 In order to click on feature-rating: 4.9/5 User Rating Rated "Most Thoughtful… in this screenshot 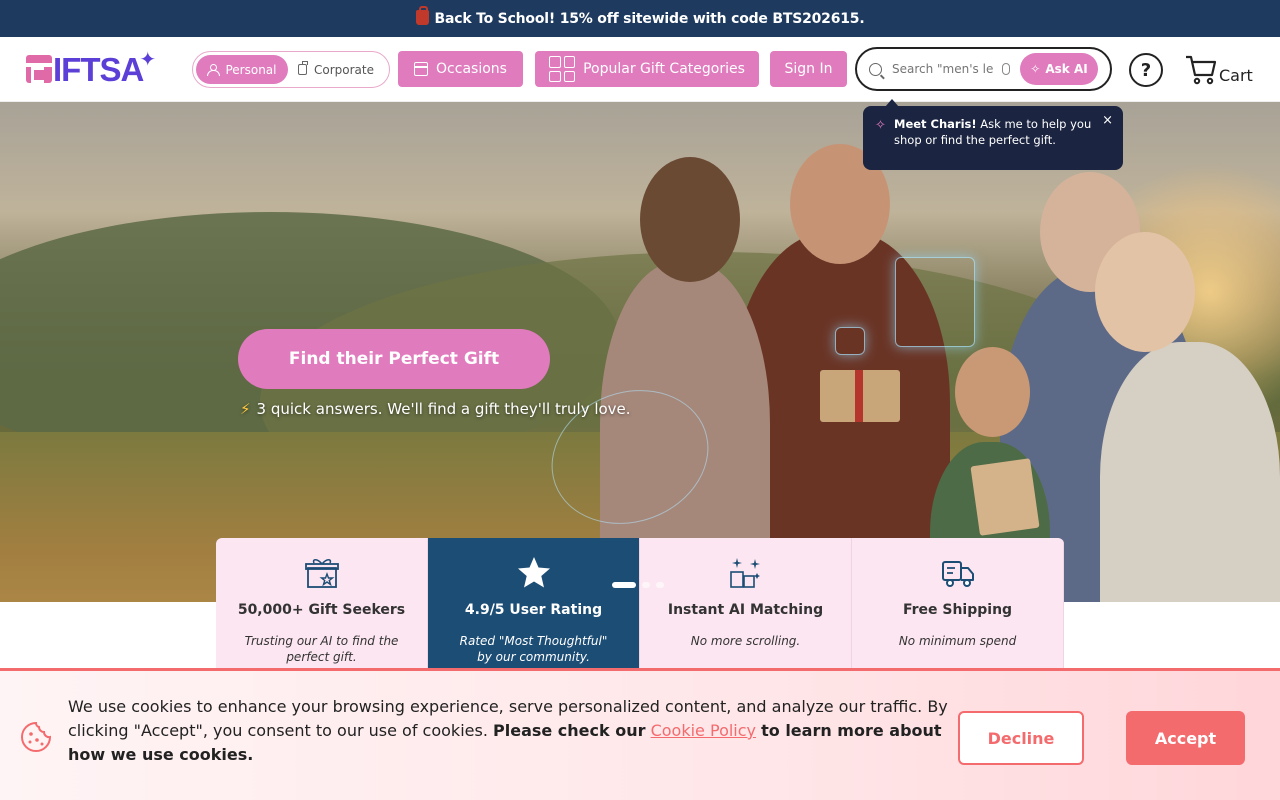, I will do `click(534, 605)`.